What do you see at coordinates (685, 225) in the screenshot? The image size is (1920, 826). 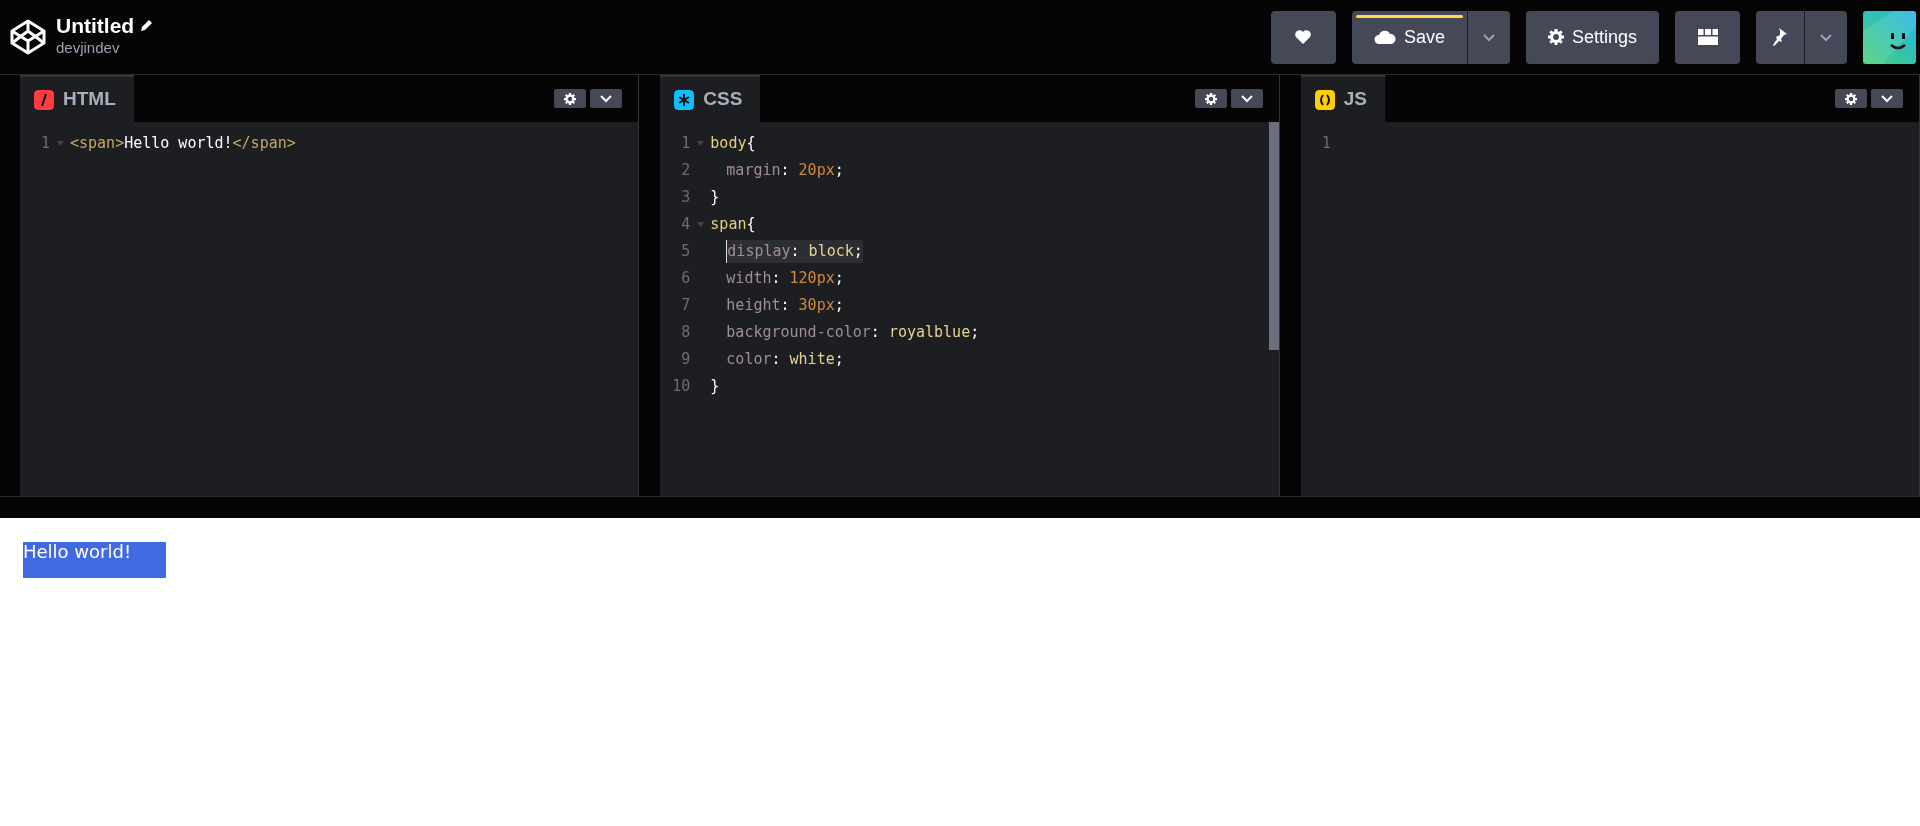 I see `line-number: 4` at bounding box center [685, 225].